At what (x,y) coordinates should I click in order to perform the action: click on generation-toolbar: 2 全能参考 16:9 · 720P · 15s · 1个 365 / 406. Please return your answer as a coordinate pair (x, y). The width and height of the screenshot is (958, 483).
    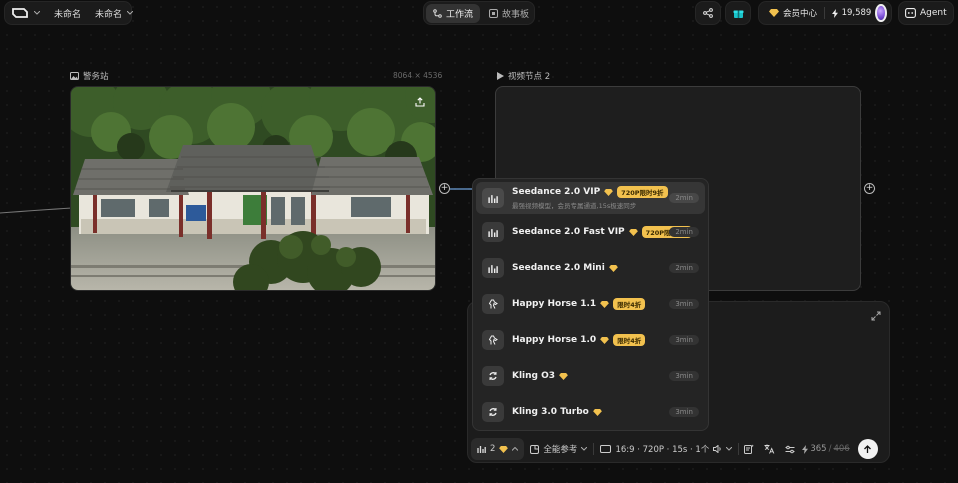
    Looking at the image, I should click on (680, 449).